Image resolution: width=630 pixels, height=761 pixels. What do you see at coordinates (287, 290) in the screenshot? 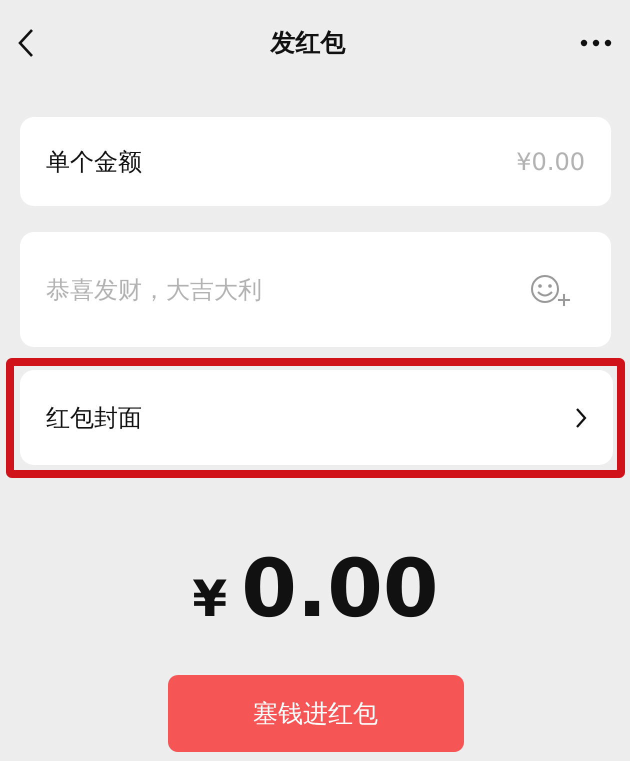
I see `greeting-field: 恭喜发财，大吉大利` at bounding box center [287, 290].